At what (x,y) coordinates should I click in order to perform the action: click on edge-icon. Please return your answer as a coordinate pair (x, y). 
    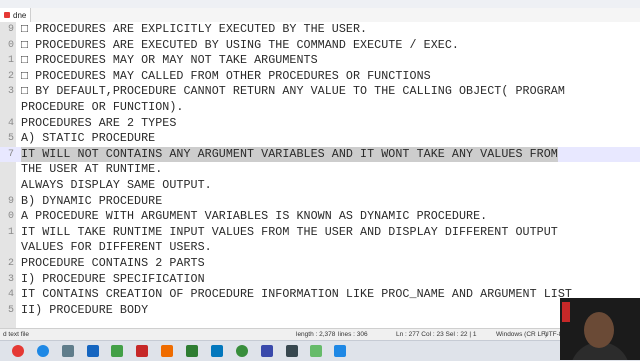
    Looking at the image, I should click on (43, 351).